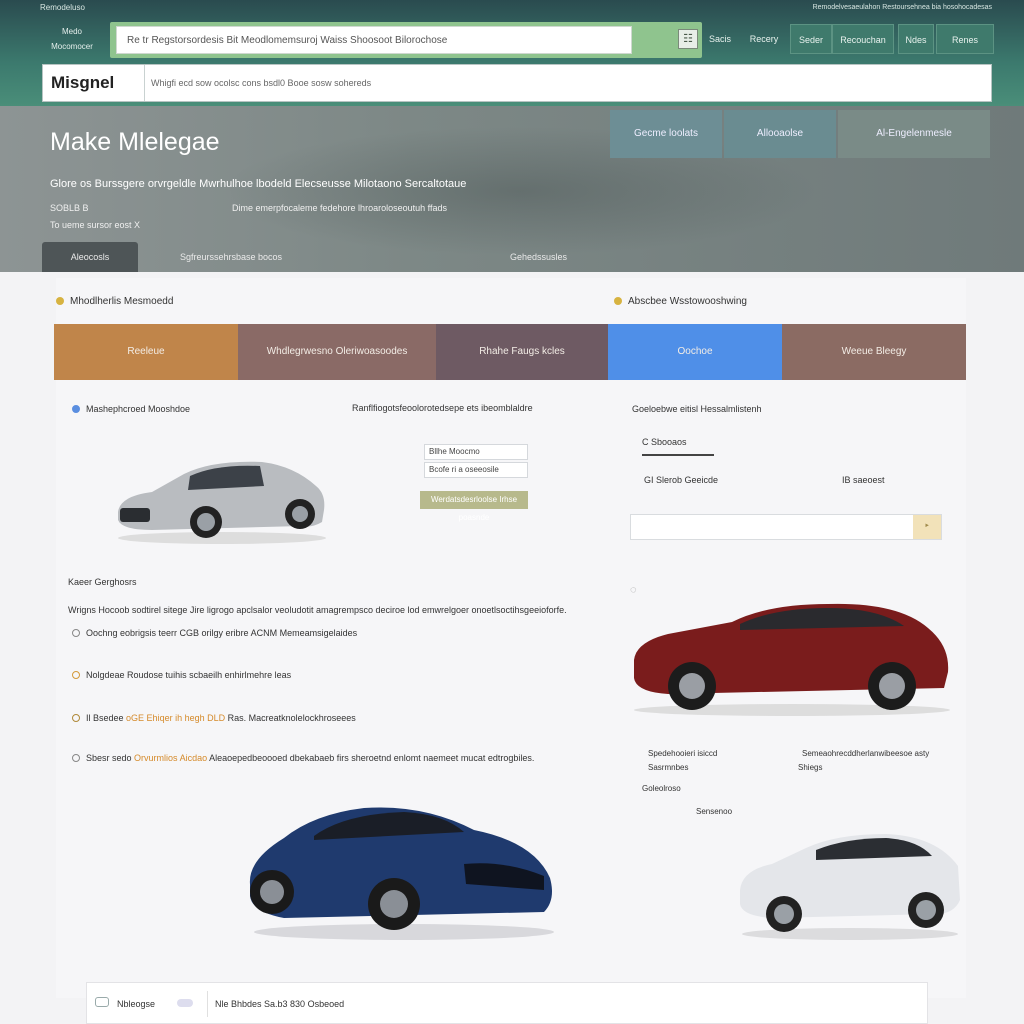 This screenshot has width=1024, height=1024. Describe the element at coordinates (714, 811) in the screenshot. I see `spec-label-4: Sensenoo` at that location.